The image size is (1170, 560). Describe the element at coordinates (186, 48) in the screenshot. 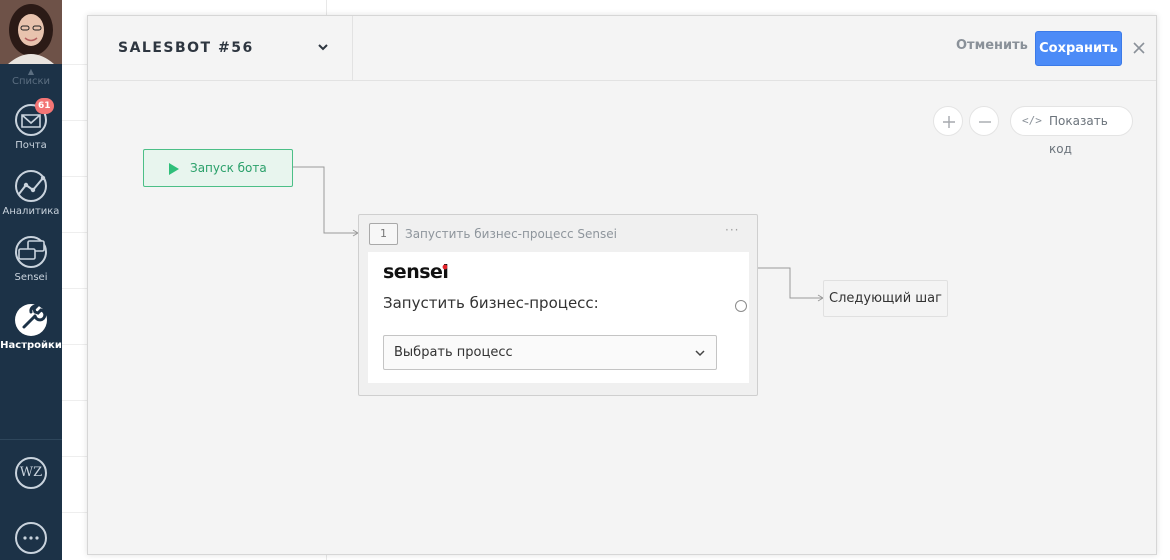

I see `bot-name: SALESBOT #56` at that location.